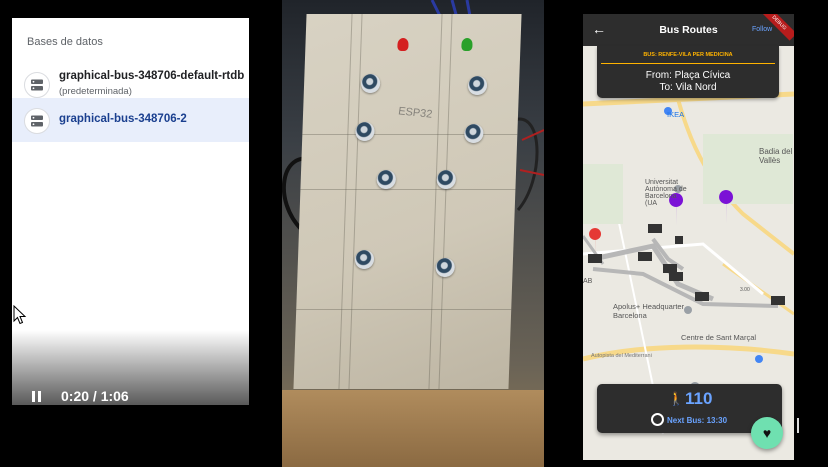 The width and height of the screenshot is (828, 467). I want to click on map-label-ab: AB, so click(588, 281).